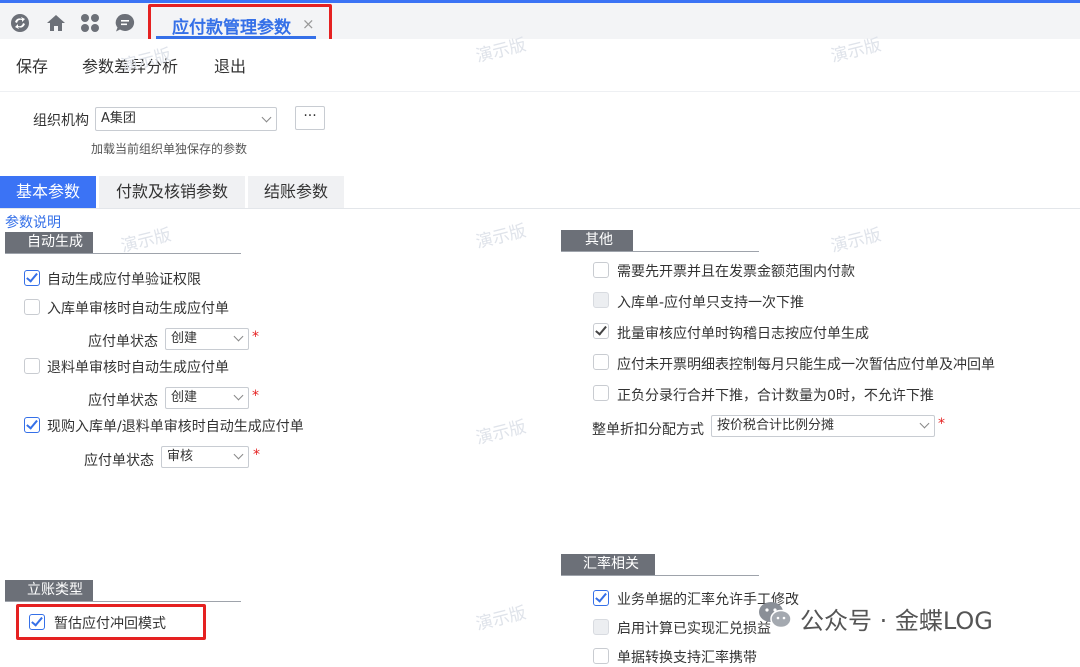 The image size is (1080, 667). What do you see at coordinates (32, 65) in the screenshot?
I see `save-button: 保存` at bounding box center [32, 65].